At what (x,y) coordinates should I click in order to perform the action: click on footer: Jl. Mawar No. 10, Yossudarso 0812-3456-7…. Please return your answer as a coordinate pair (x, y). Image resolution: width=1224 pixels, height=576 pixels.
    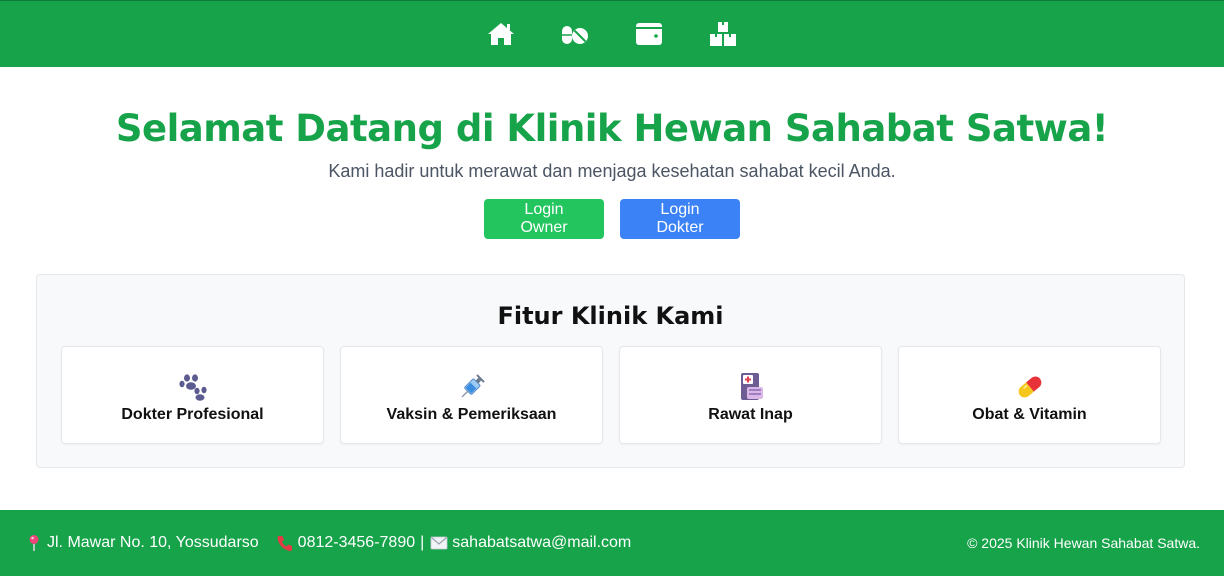
    Looking at the image, I should click on (612, 543).